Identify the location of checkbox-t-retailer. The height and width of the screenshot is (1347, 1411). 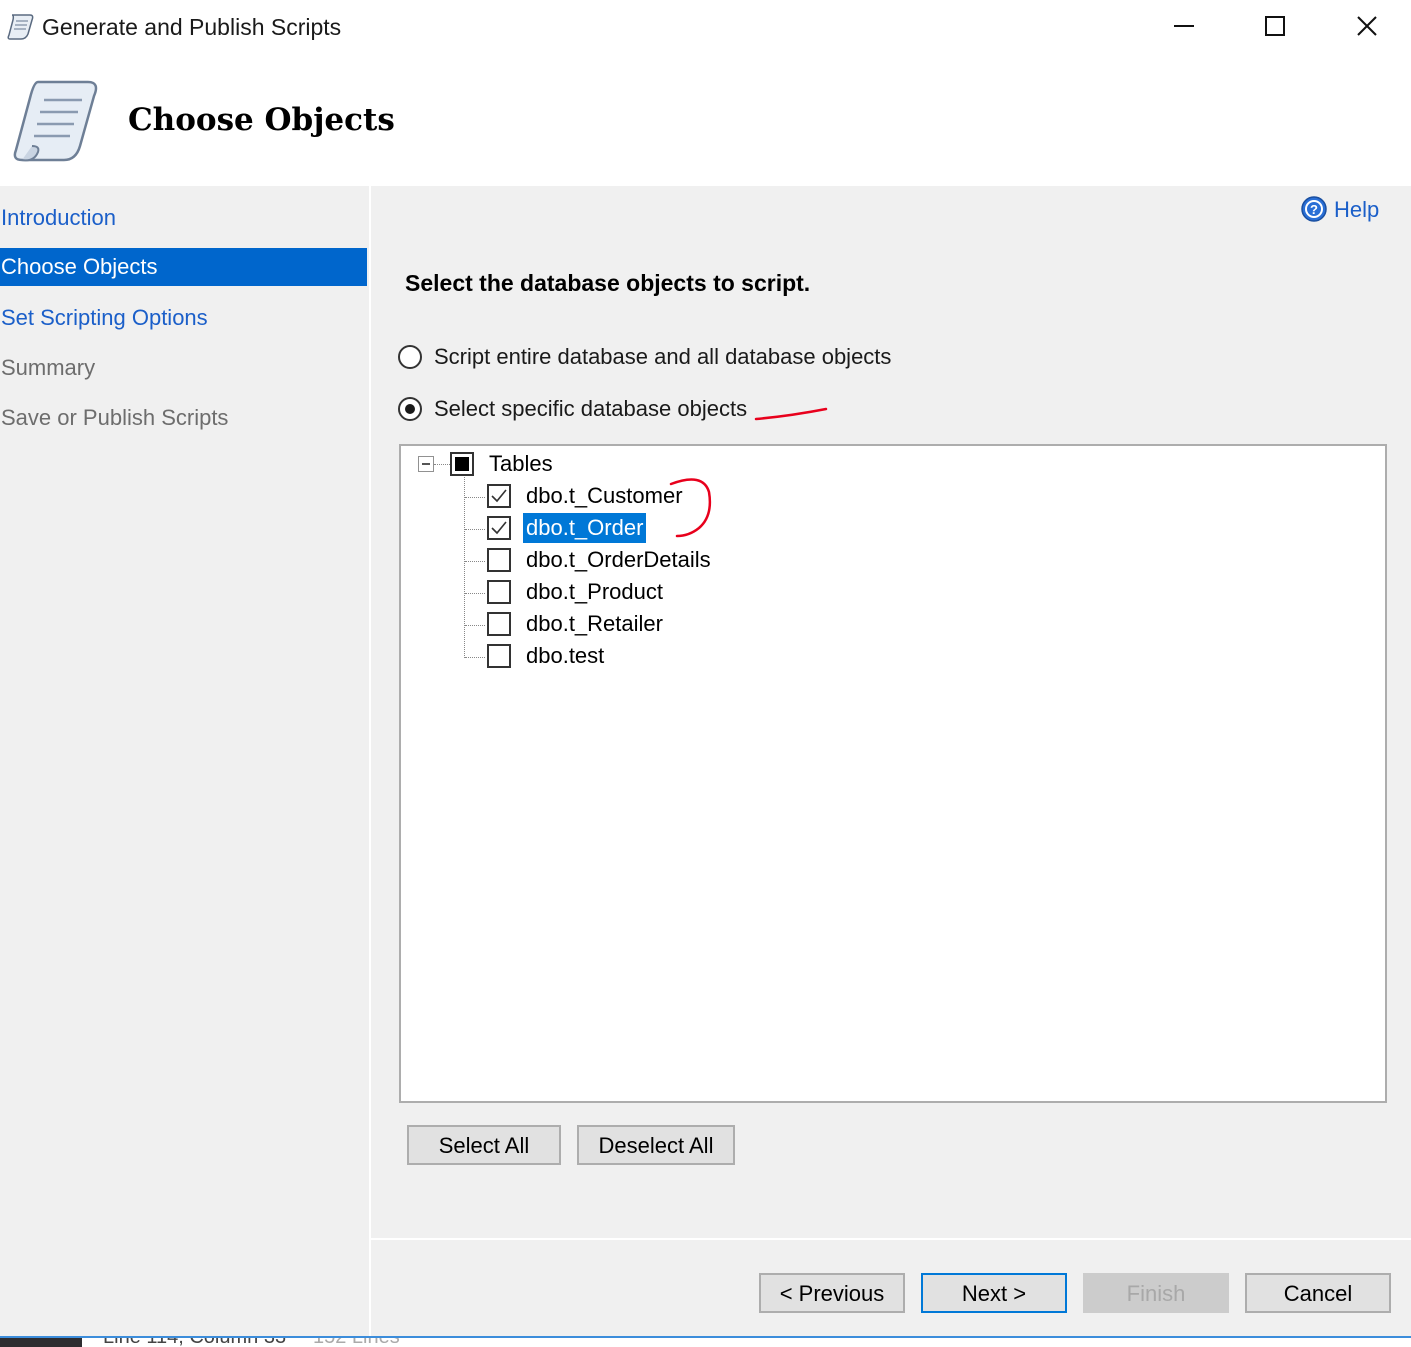
(499, 624).